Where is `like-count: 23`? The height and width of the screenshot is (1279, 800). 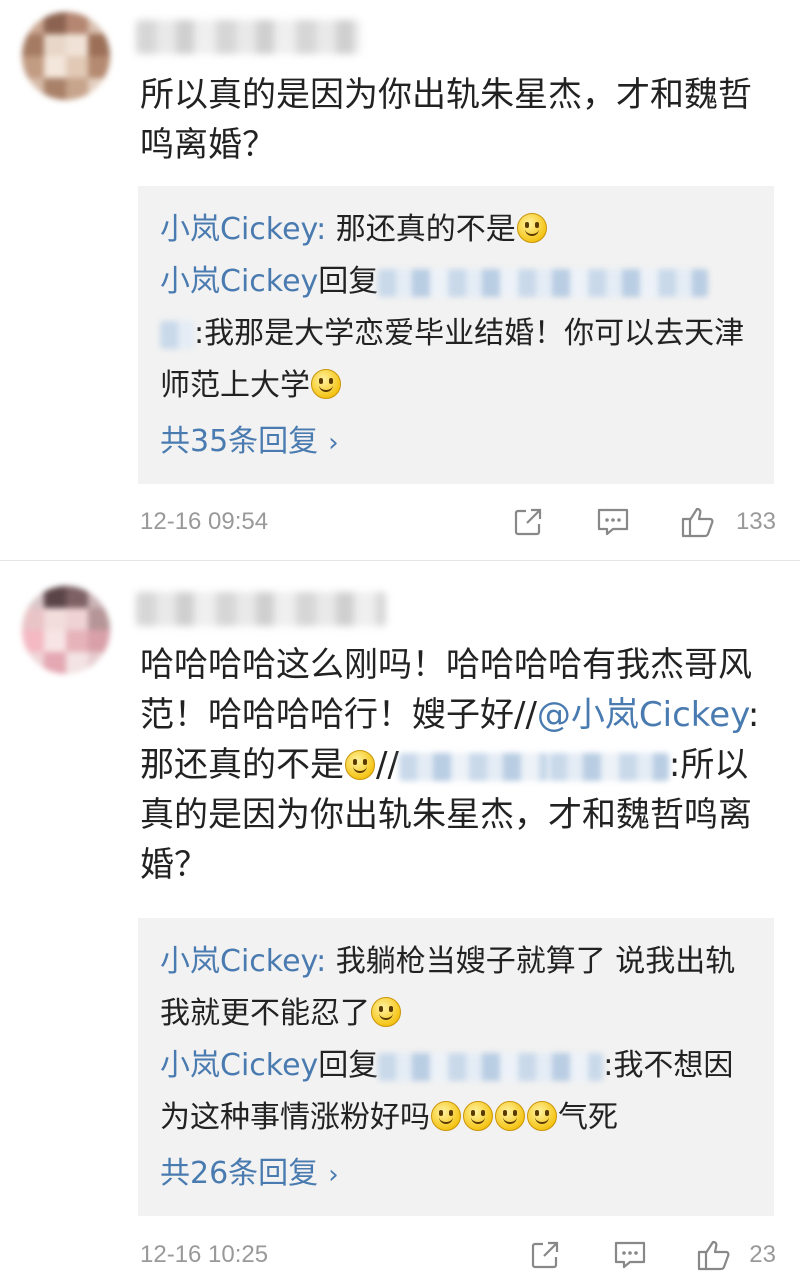
like-count: 23 is located at coordinates (762, 1254).